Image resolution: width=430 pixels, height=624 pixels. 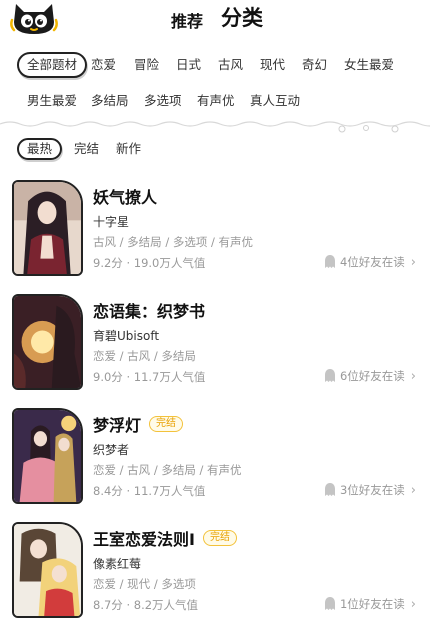 What do you see at coordinates (86, 149) in the screenshot?
I see `sort-tab-completed: 完结` at bounding box center [86, 149].